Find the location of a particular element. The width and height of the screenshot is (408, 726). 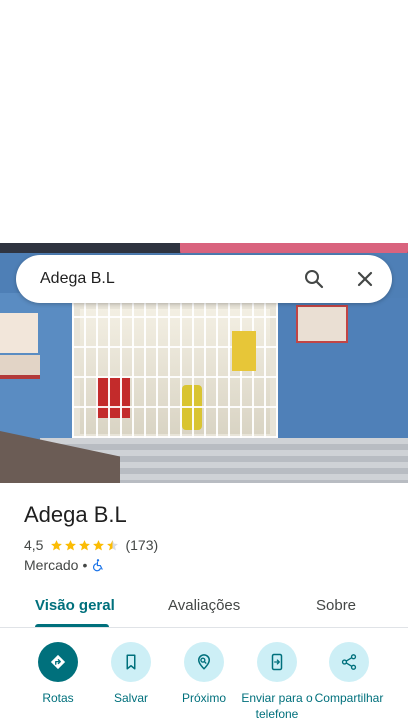

tab-about: Sobre is located at coordinates (336, 606).